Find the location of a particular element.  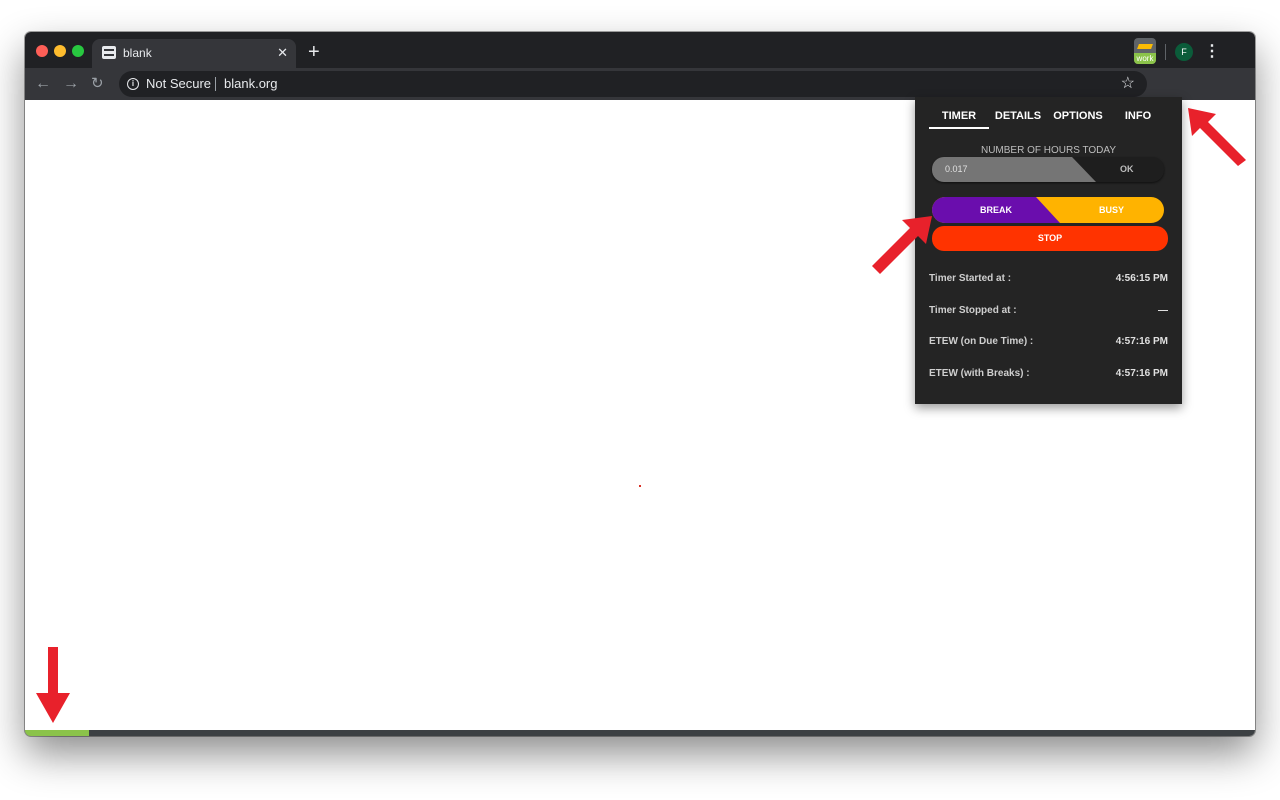

timer-stopped-label: Timer Stopped at : is located at coordinates (973, 310).